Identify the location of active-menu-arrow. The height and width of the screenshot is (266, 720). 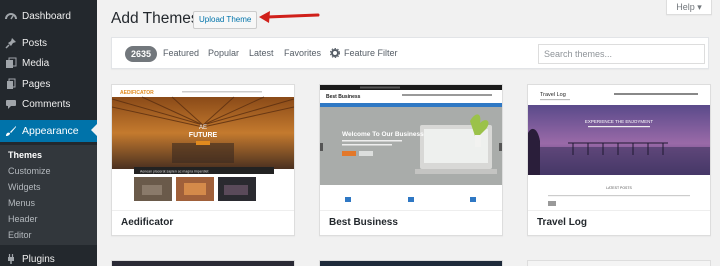
(94, 130).